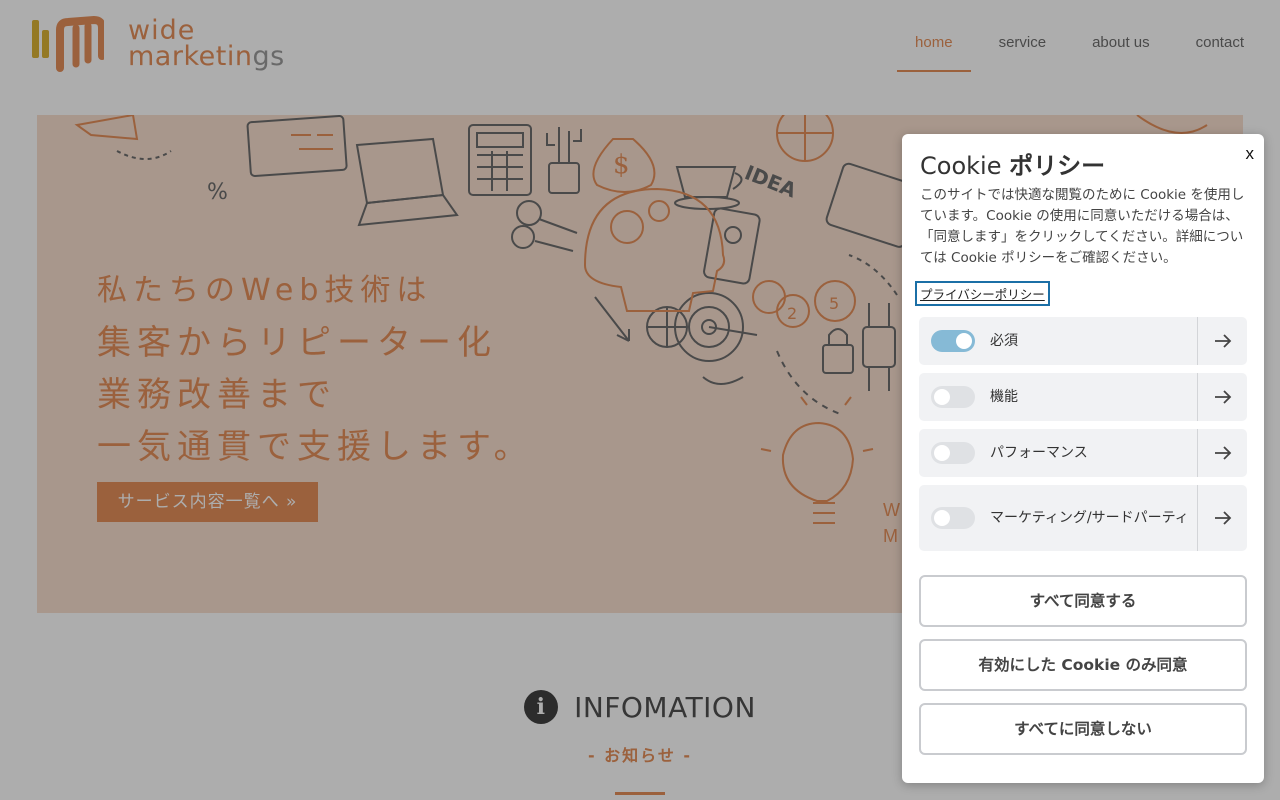 The height and width of the screenshot is (800, 1280). I want to click on reject-all-button: すべてに同意しない, so click(1083, 729).